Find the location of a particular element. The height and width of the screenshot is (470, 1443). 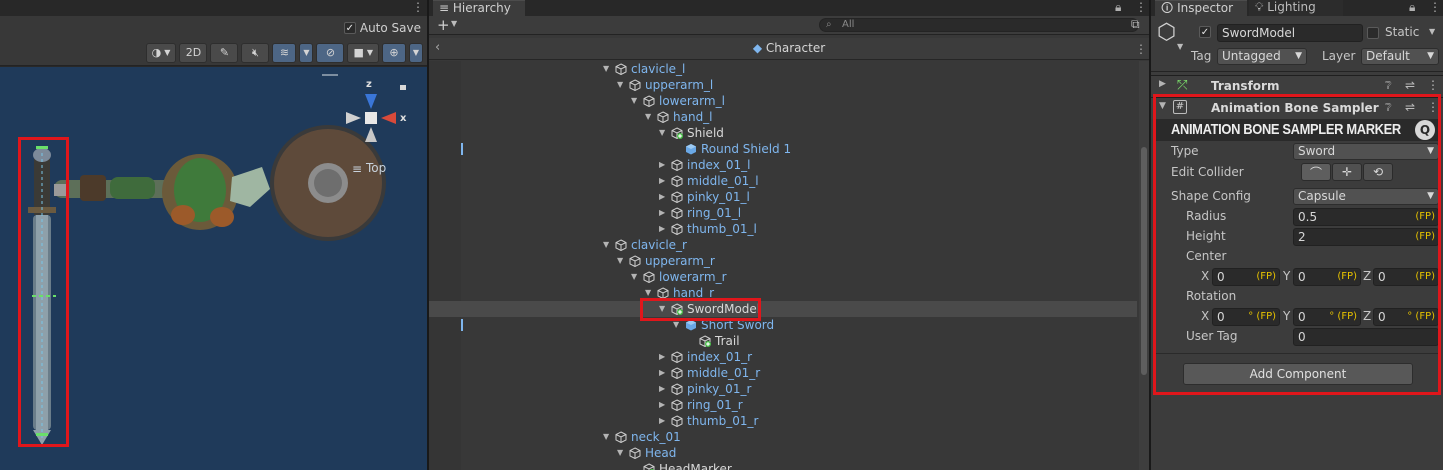

help-icon: ❔︎ is located at coordinates (1388, 86).